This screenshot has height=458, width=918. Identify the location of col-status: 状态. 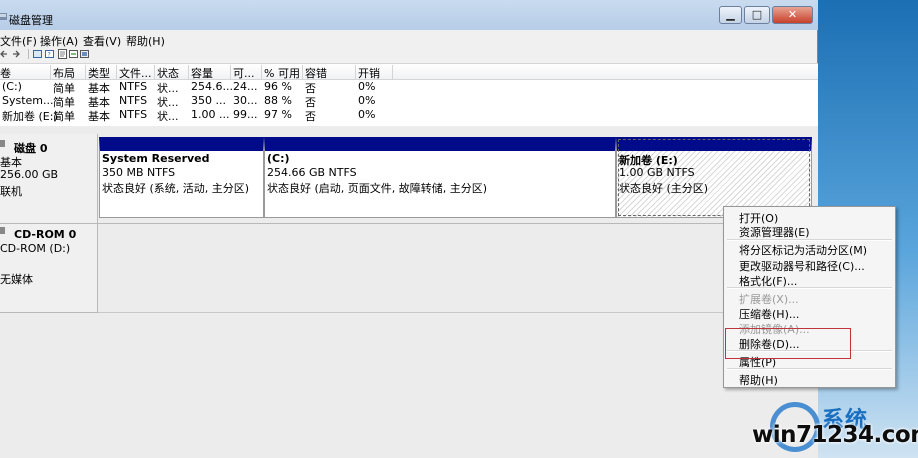
(172, 72).